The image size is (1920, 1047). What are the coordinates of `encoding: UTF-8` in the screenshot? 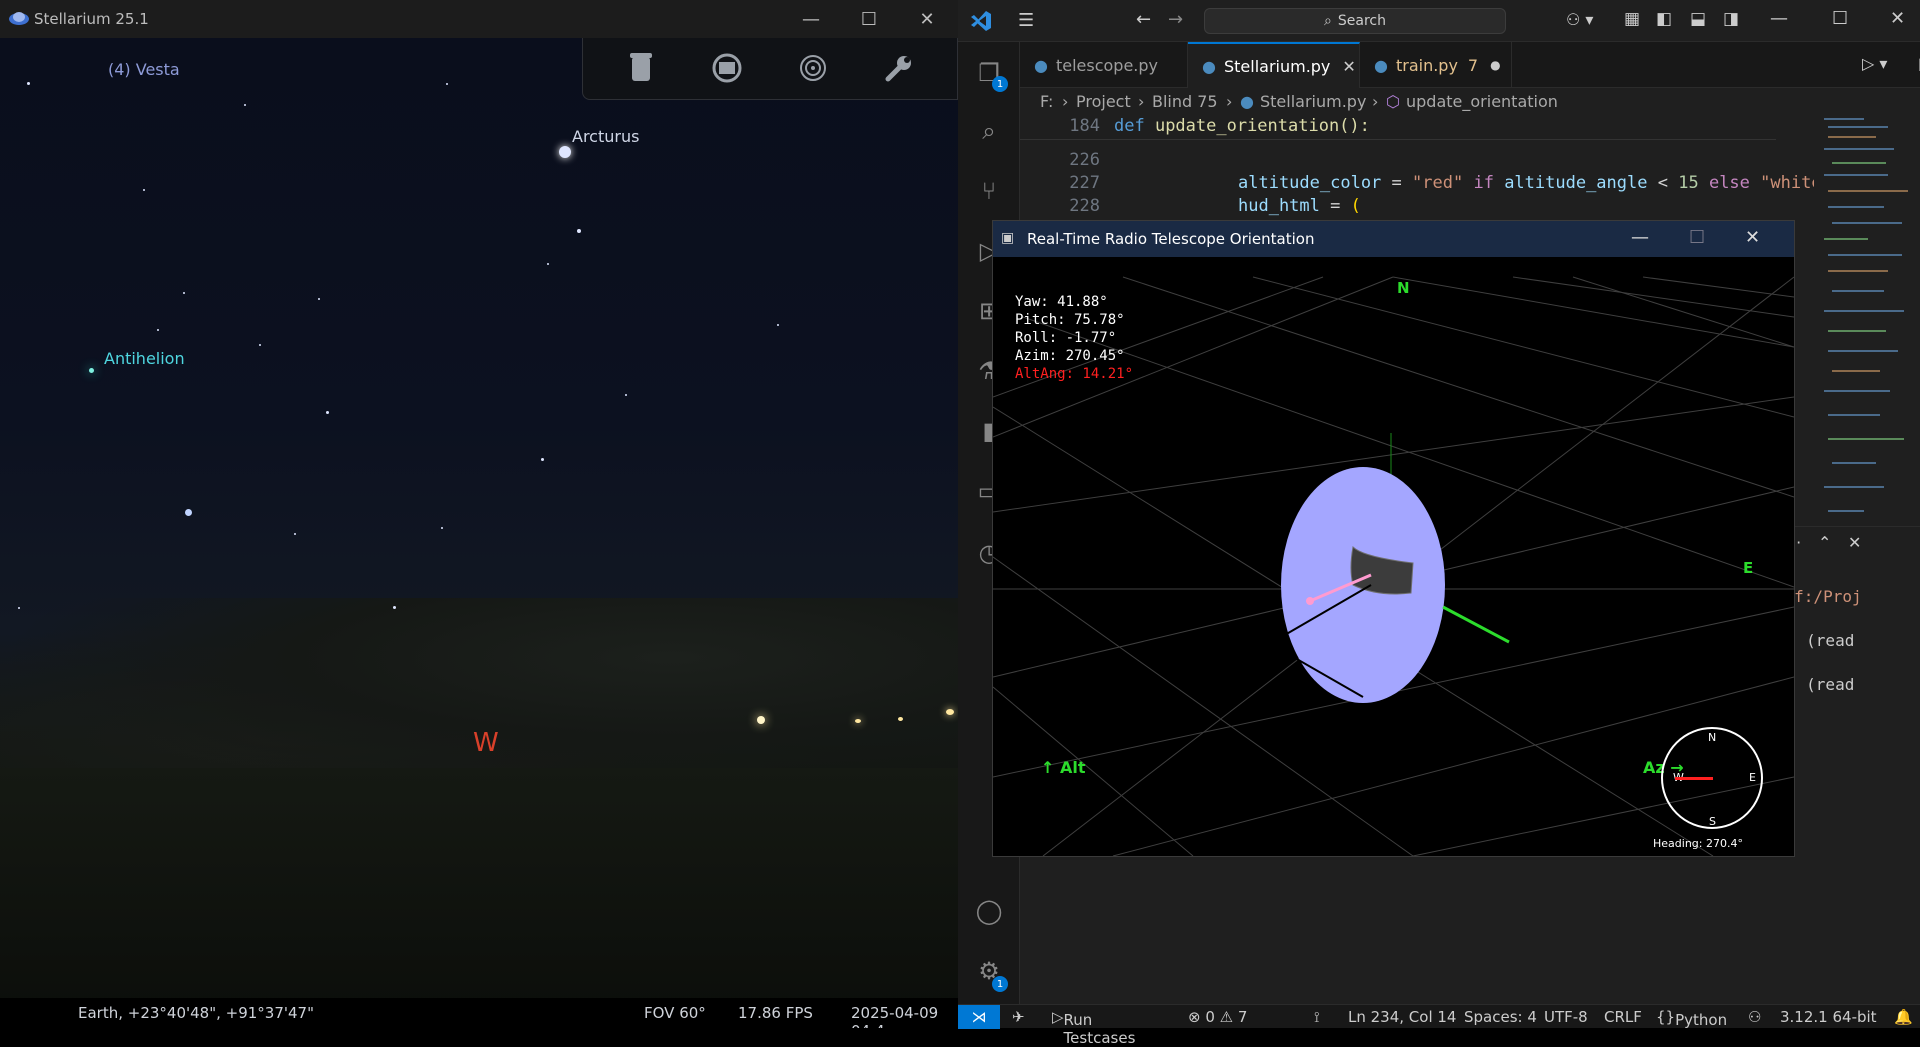 It's located at (1566, 1017).